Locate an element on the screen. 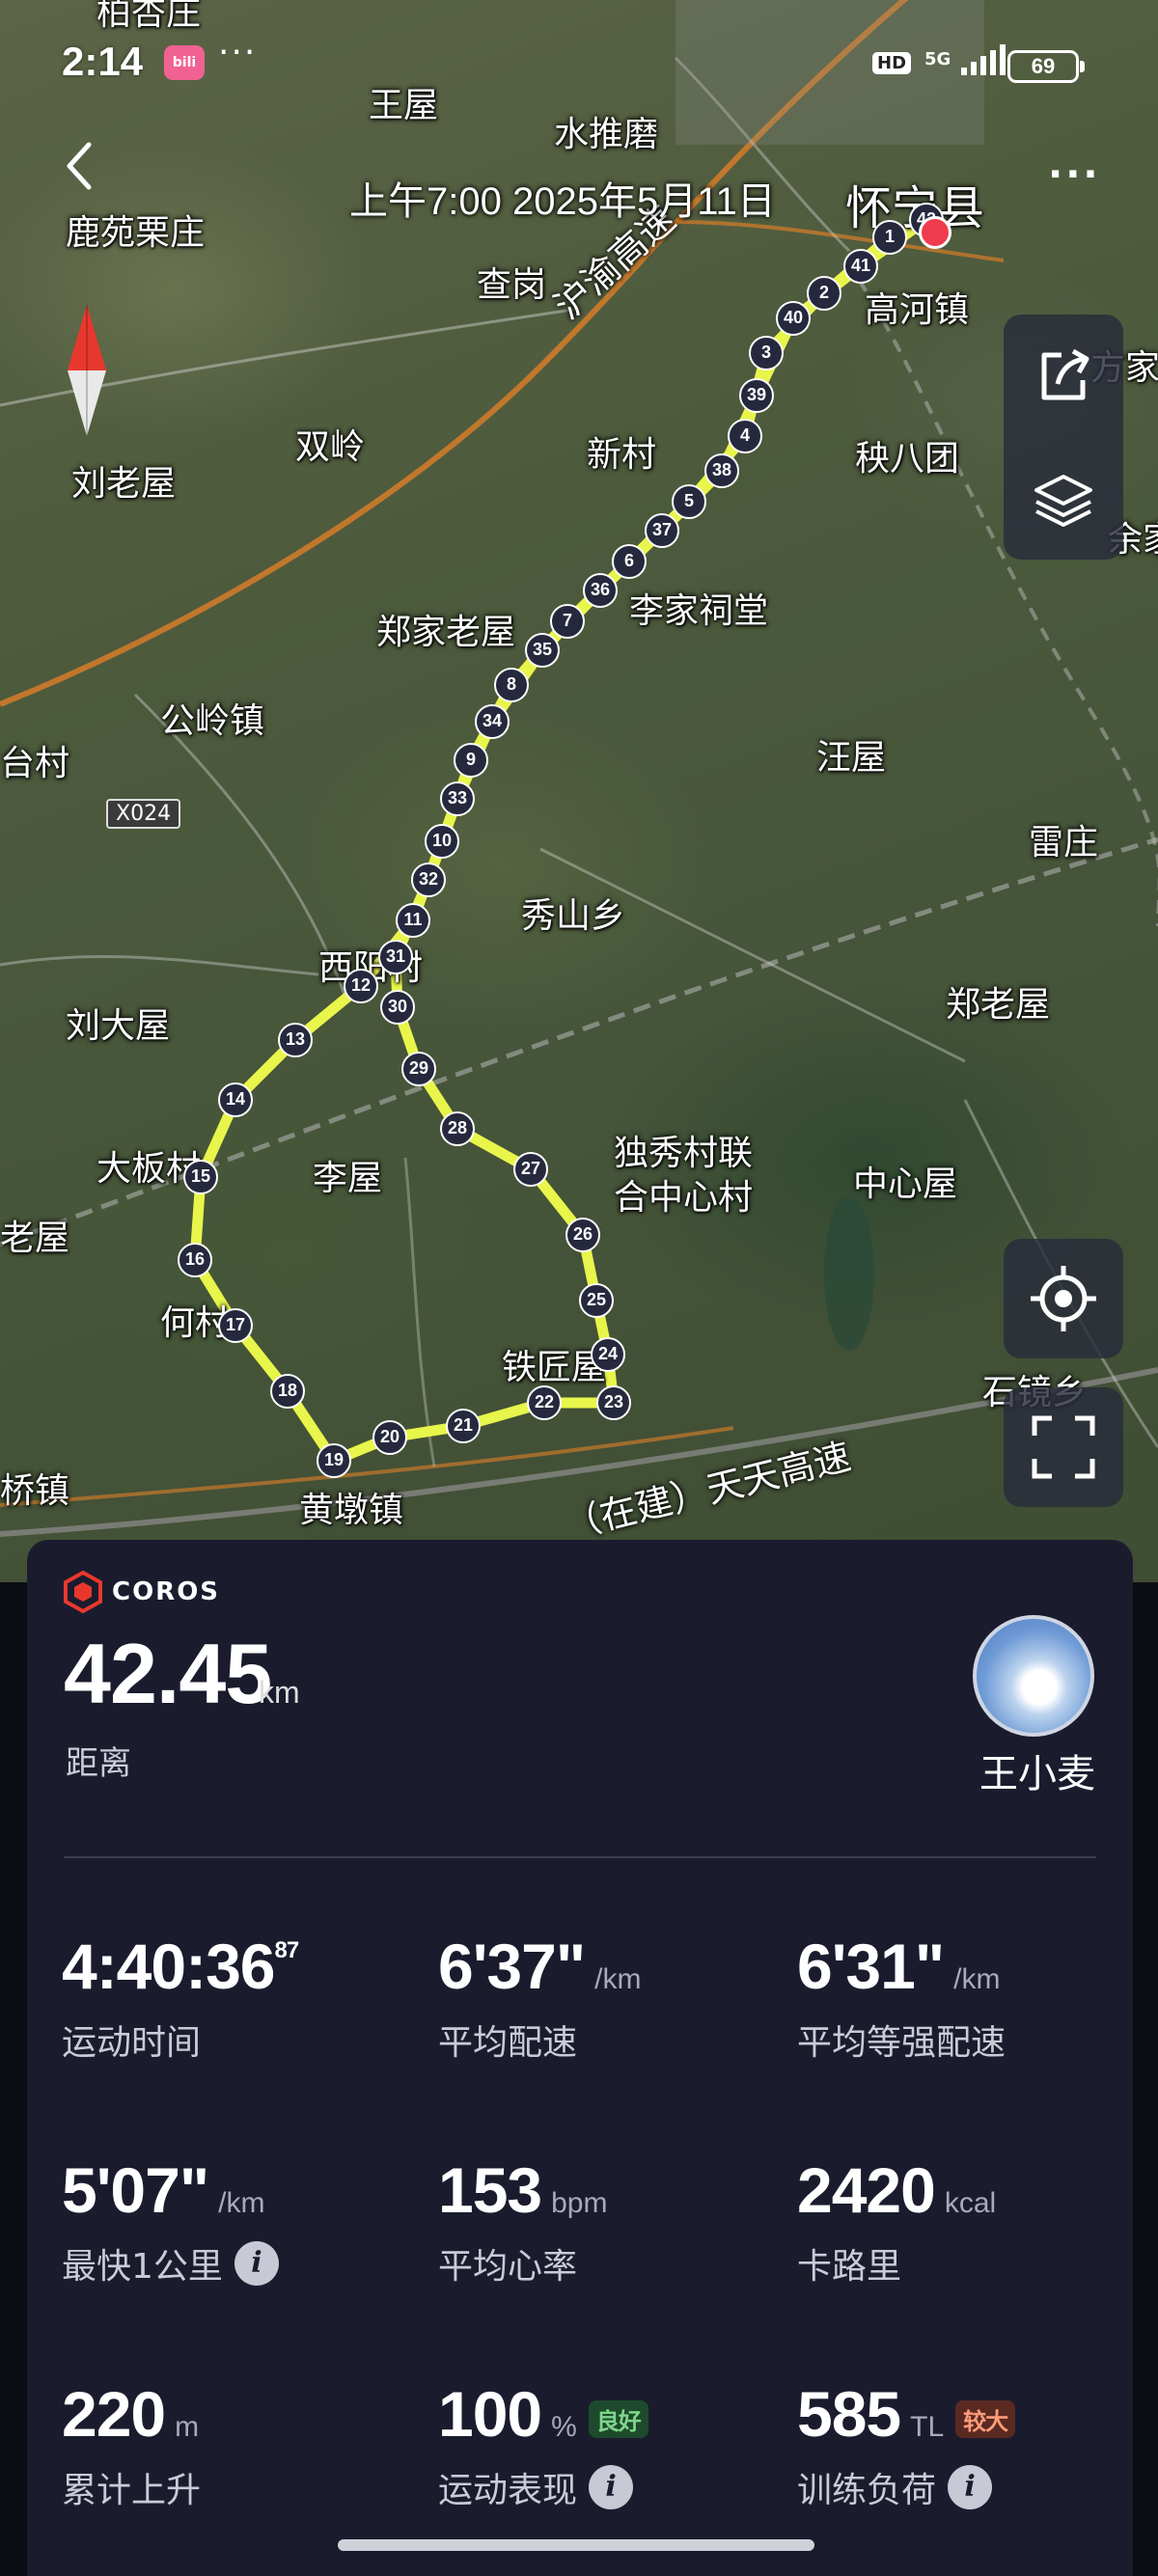 Image resolution: width=1158 pixels, height=2576 pixels. km-marker: 19 is located at coordinates (334, 1460).